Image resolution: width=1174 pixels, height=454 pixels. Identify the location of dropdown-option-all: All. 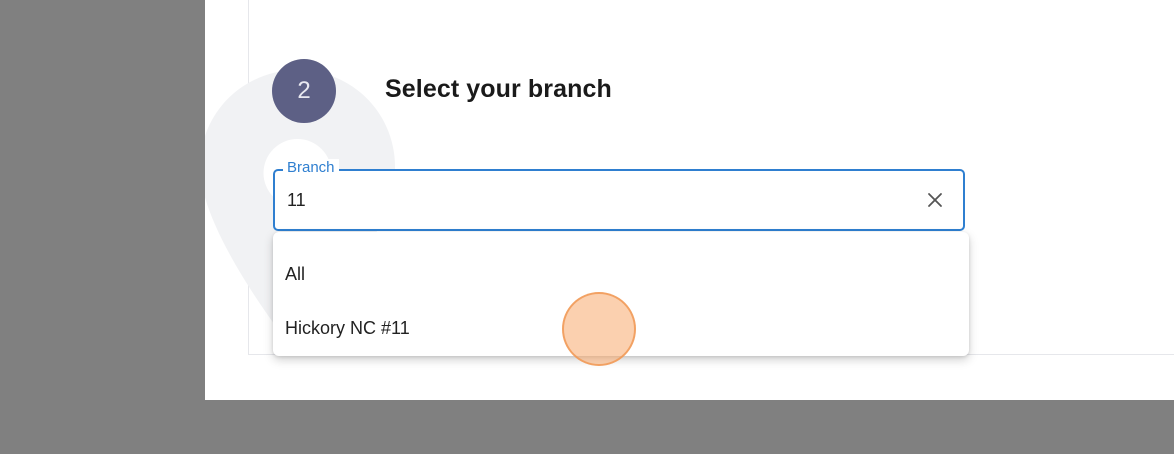
(621, 274).